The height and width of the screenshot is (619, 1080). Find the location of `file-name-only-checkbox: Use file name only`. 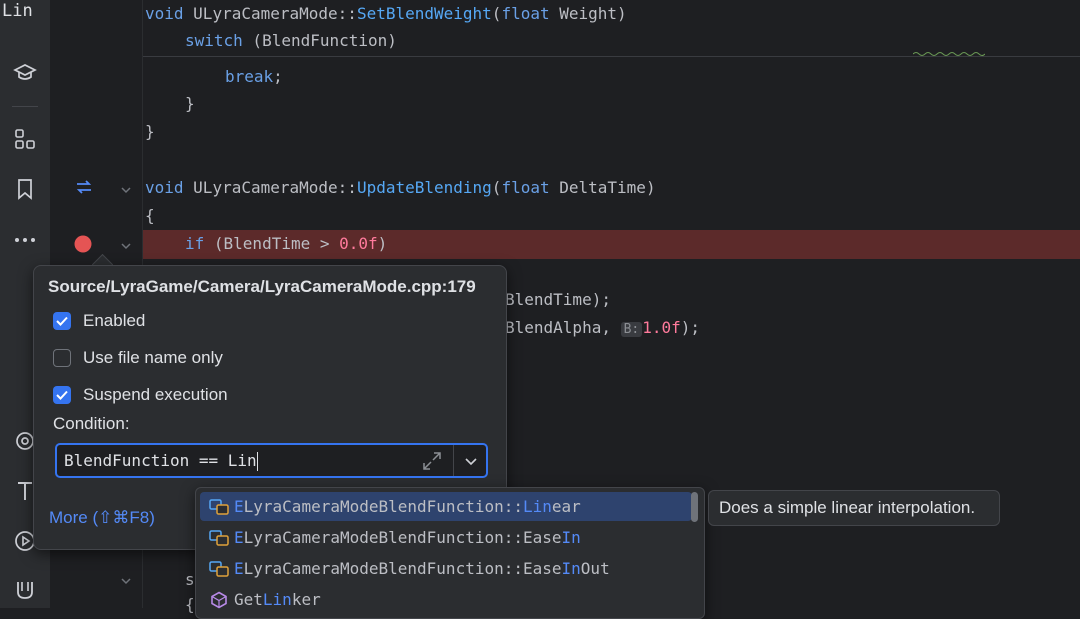

file-name-only-checkbox: Use file name only is located at coordinates (138, 358).